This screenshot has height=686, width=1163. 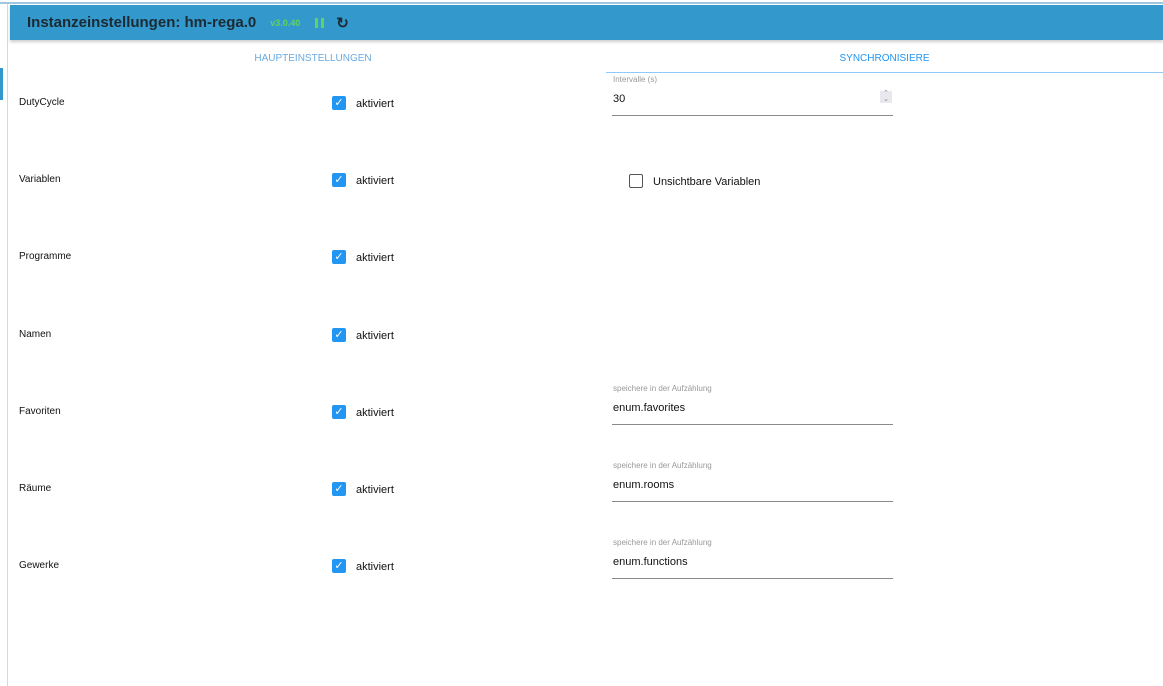 What do you see at coordinates (313, 58) in the screenshot?
I see `tab-haupteinstellungen: HAUPTEINSTELLUNGEN` at bounding box center [313, 58].